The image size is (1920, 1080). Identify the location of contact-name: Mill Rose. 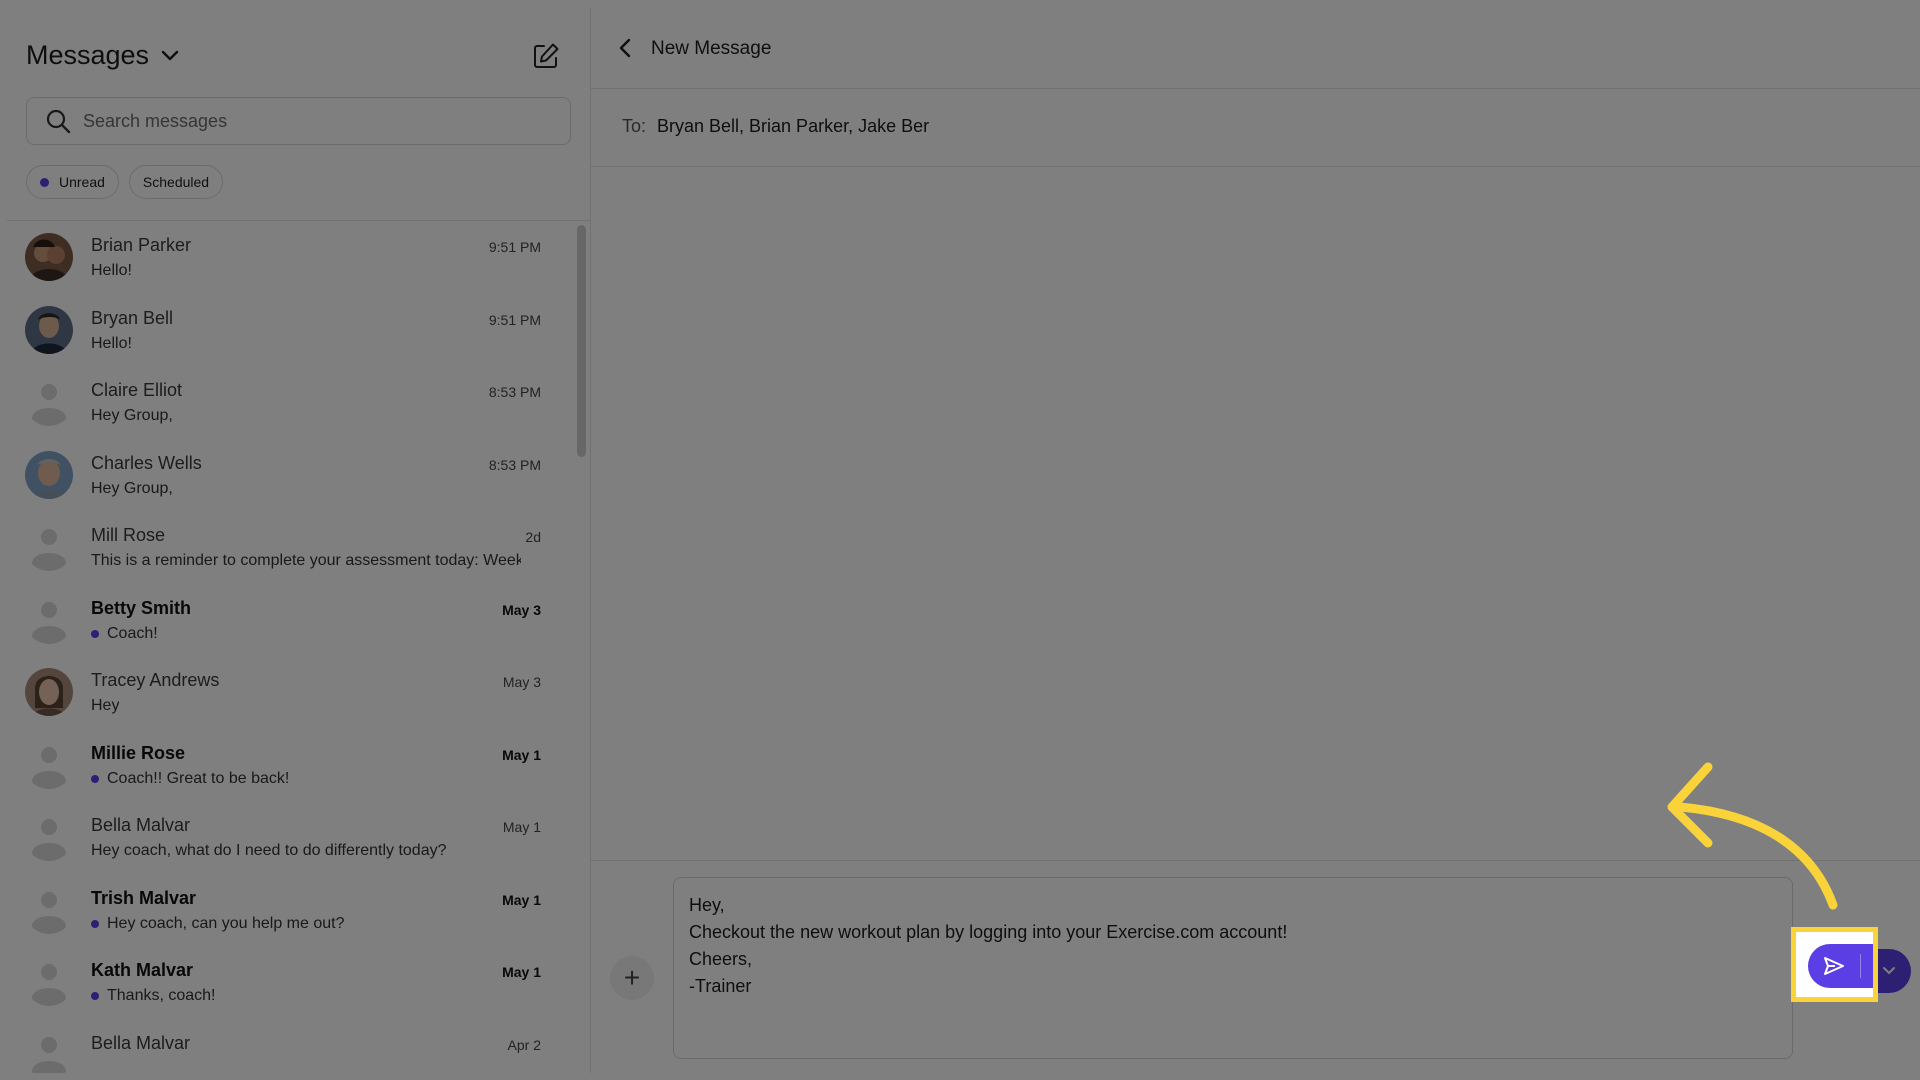
(128, 535).